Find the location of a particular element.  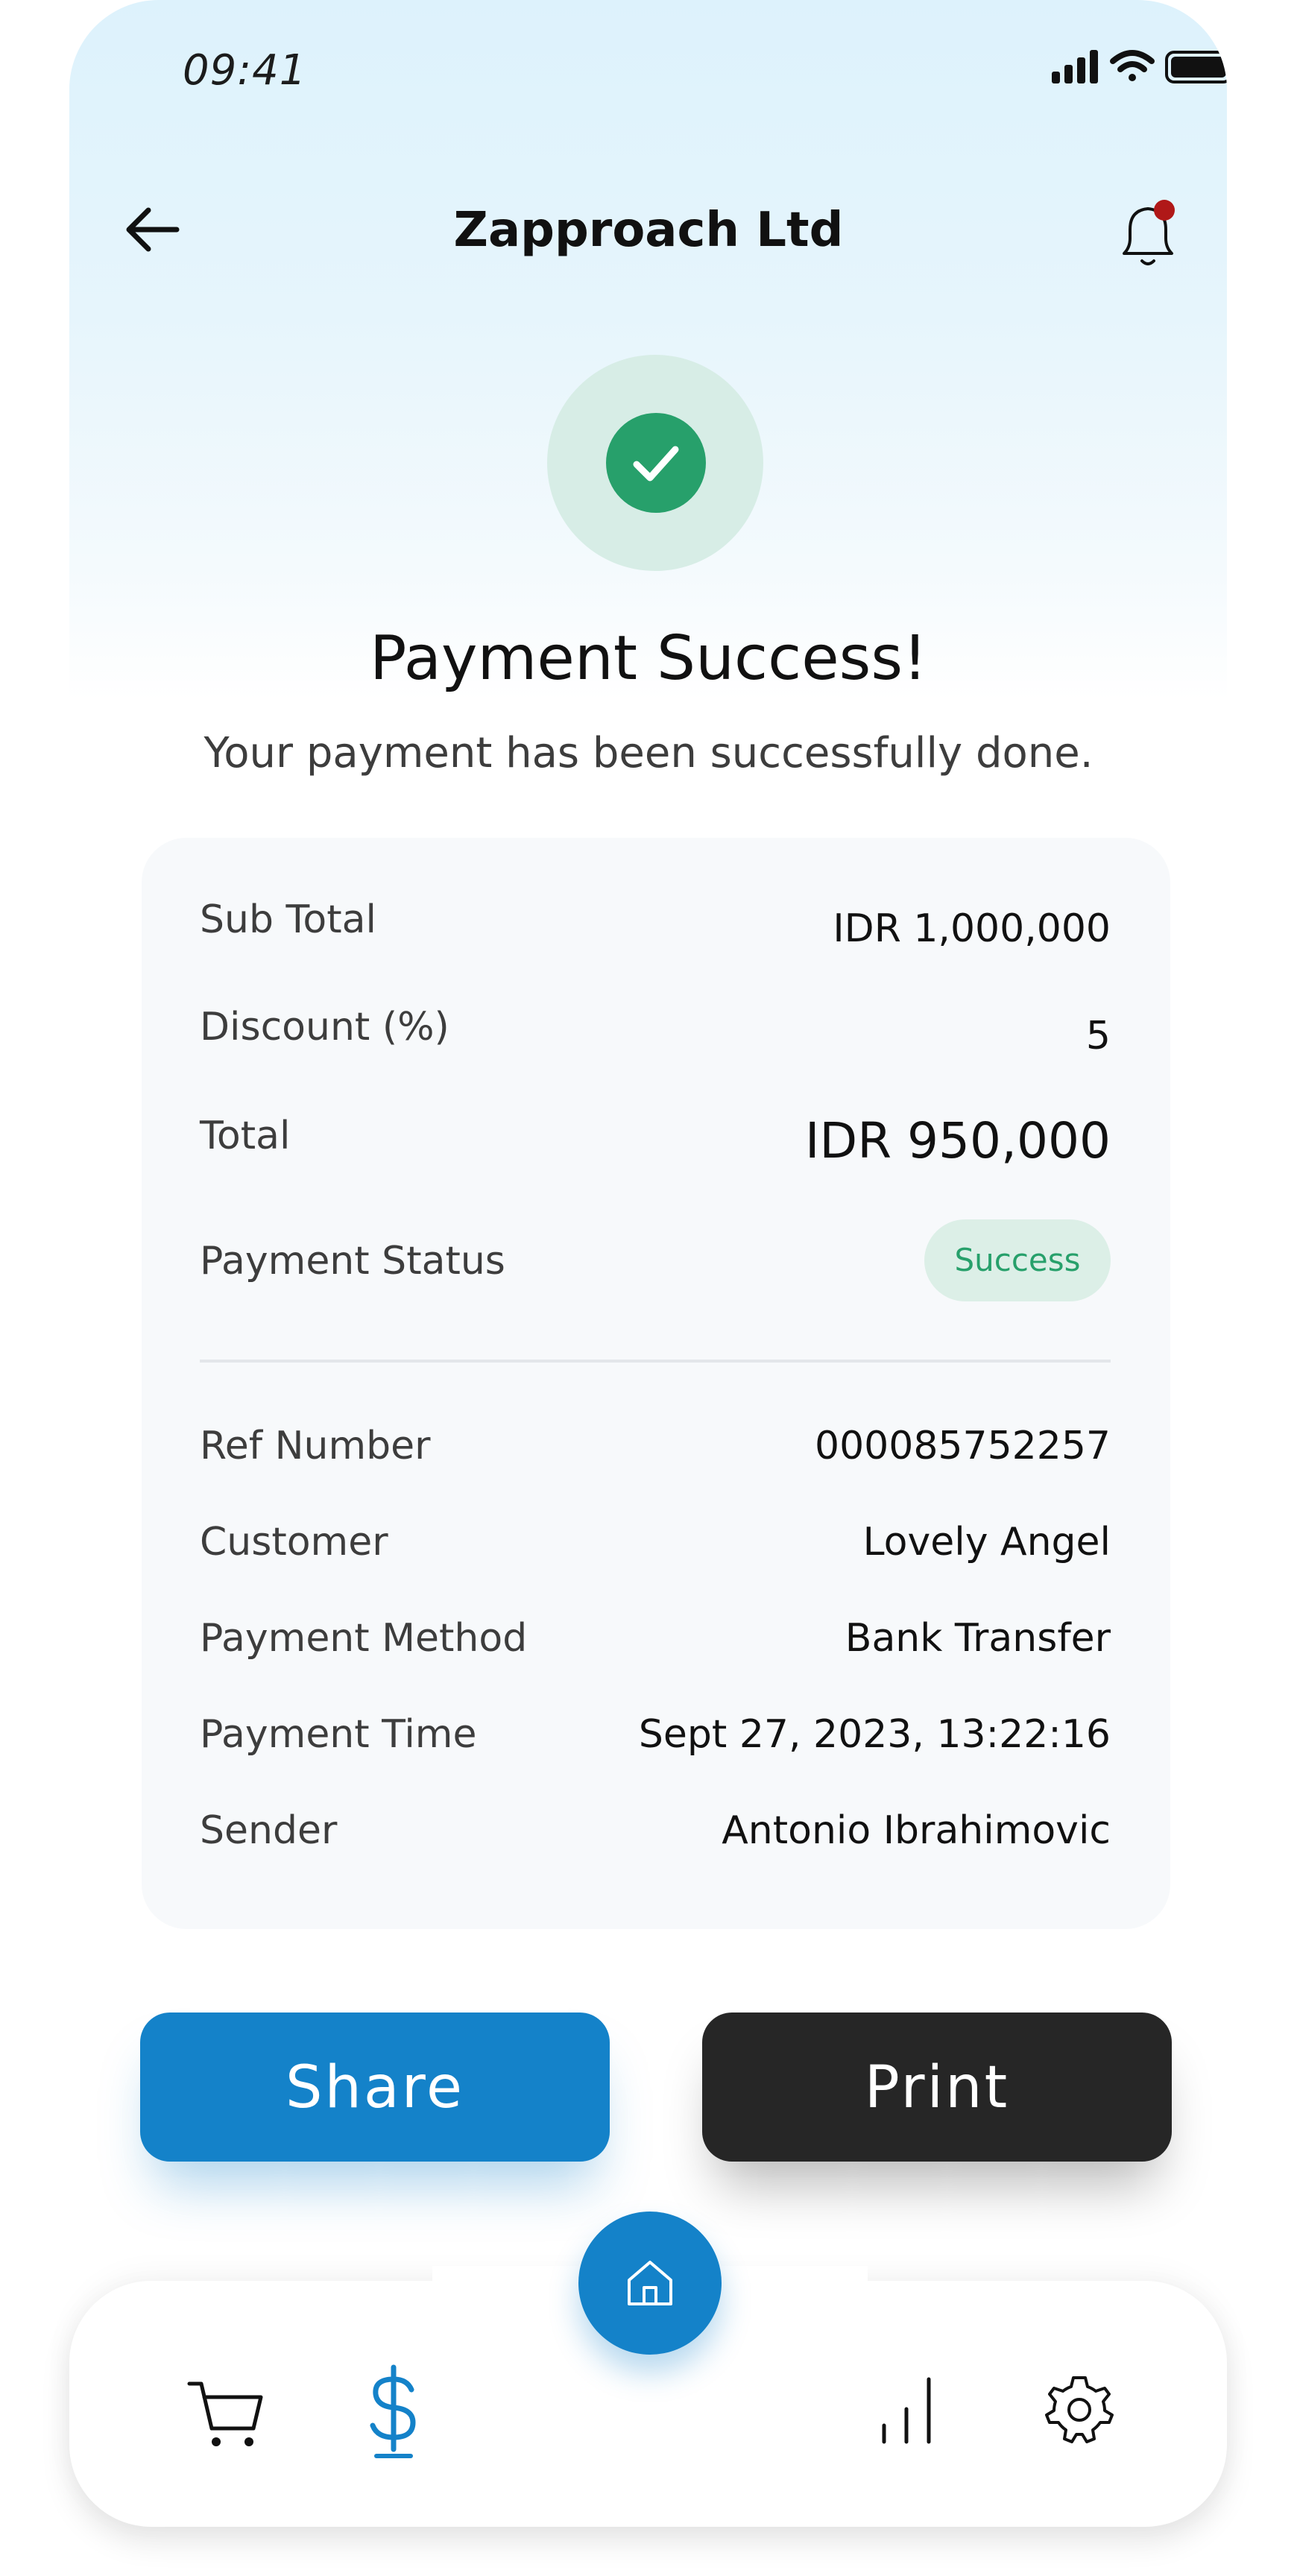

status-icons is located at coordinates (1139, 68).